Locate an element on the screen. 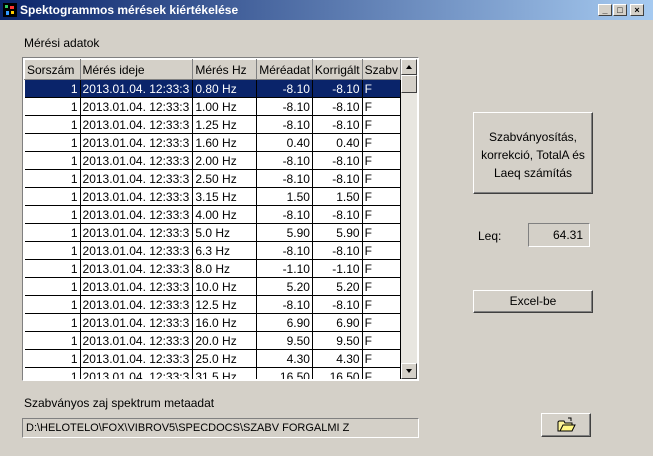 This screenshot has width=653, height=456. table-row: 1 2013.01.04. 12:33:3 1.60 Hz 0.40 0.40 F is located at coordinates (212, 142).